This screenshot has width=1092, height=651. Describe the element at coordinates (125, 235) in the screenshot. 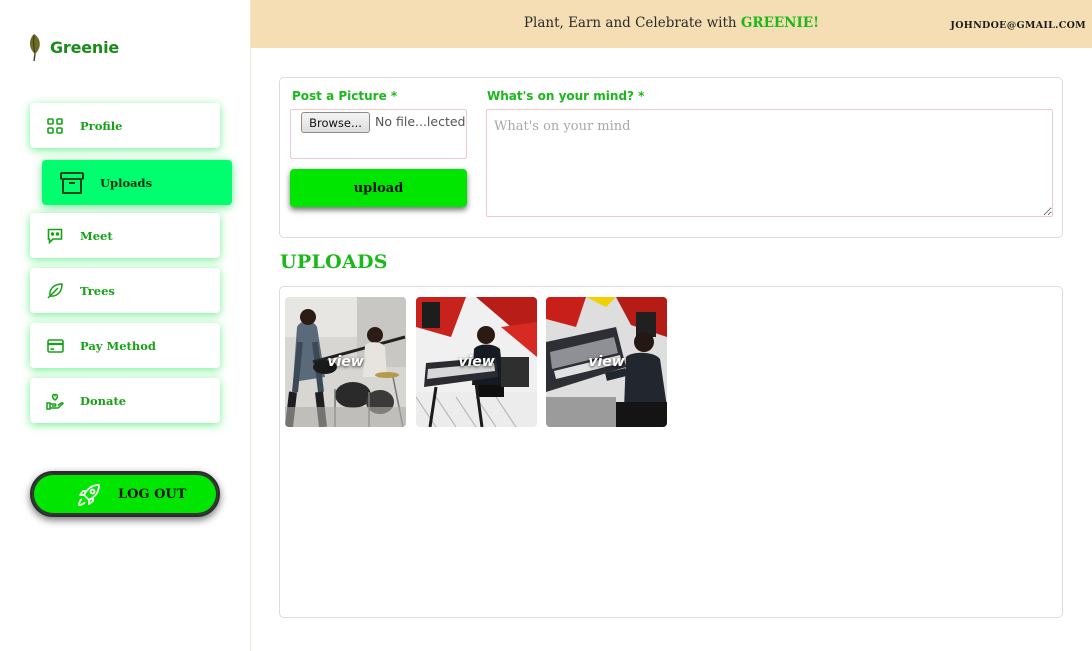

I see `sidebar-item-meet: Meet` at that location.